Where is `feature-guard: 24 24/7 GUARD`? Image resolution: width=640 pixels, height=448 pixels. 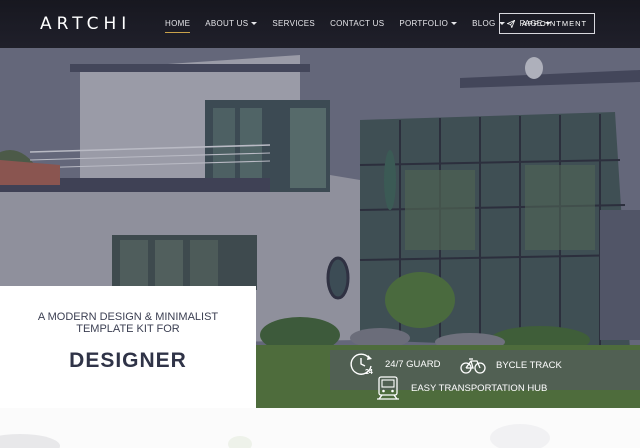 feature-guard: 24 24/7 GUARD is located at coordinates (394, 364).